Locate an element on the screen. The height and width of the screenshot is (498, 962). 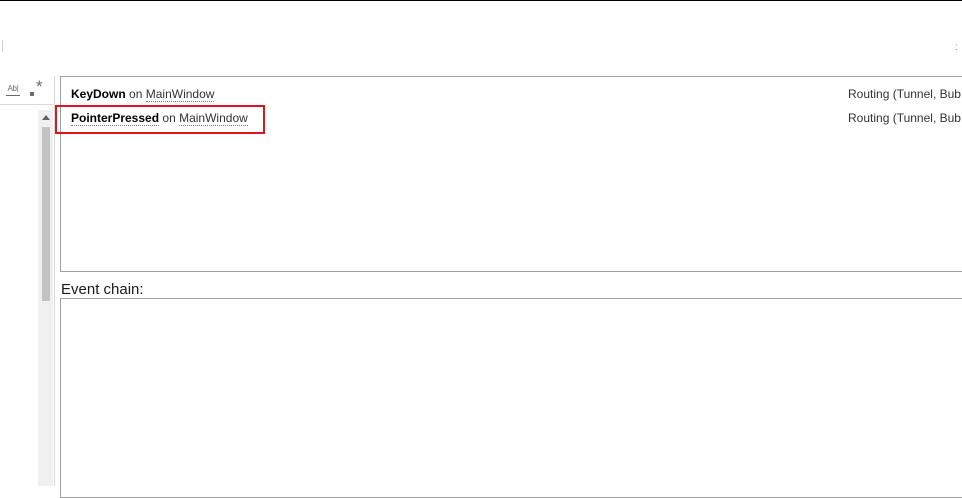
top-right-edge-mark: : is located at coordinates (956, 47).